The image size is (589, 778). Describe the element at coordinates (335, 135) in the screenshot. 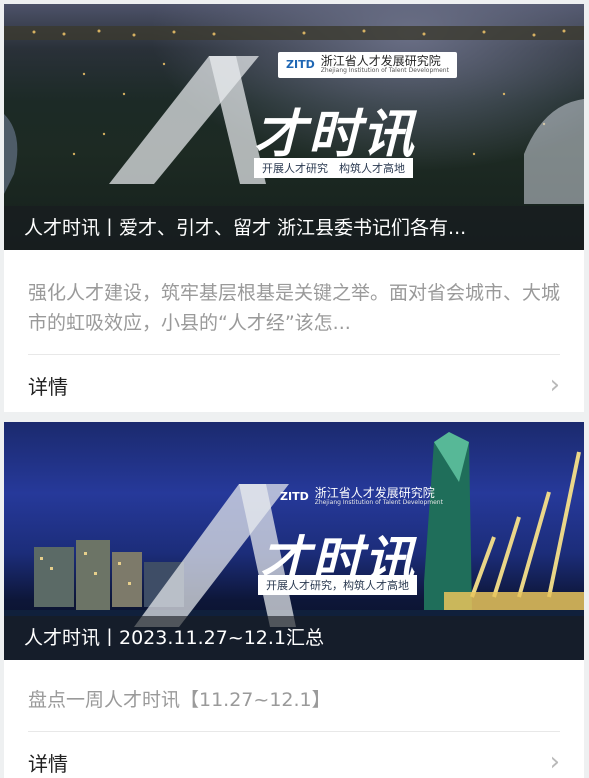

I see `brand-wordmark: 才时讯` at that location.